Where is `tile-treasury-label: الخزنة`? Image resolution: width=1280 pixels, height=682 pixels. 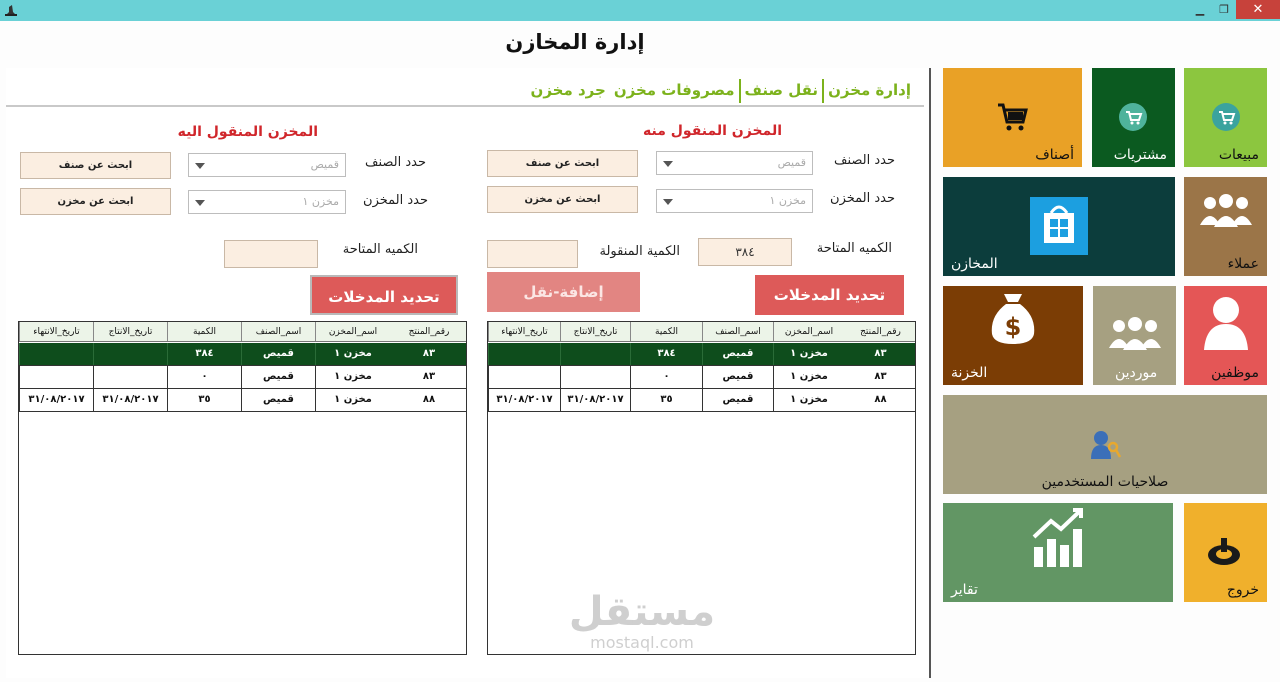
tile-treasury-label: الخزنة is located at coordinates (969, 373).